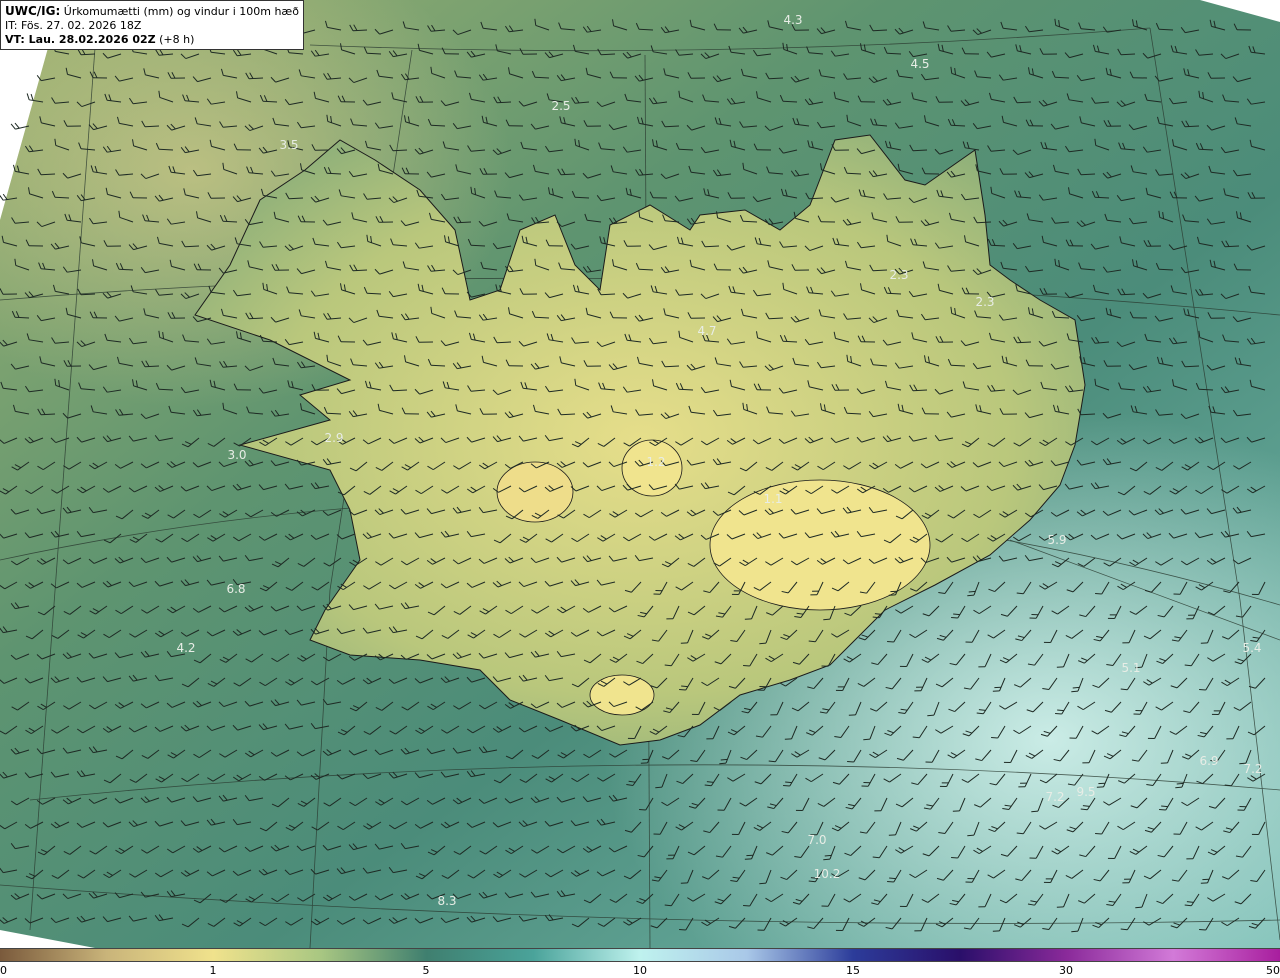 Image resolution: width=1280 pixels, height=978 pixels. Describe the element at coordinates (177, 39) in the screenshot. I see `forecast-offset: (+8 h)` at that location.